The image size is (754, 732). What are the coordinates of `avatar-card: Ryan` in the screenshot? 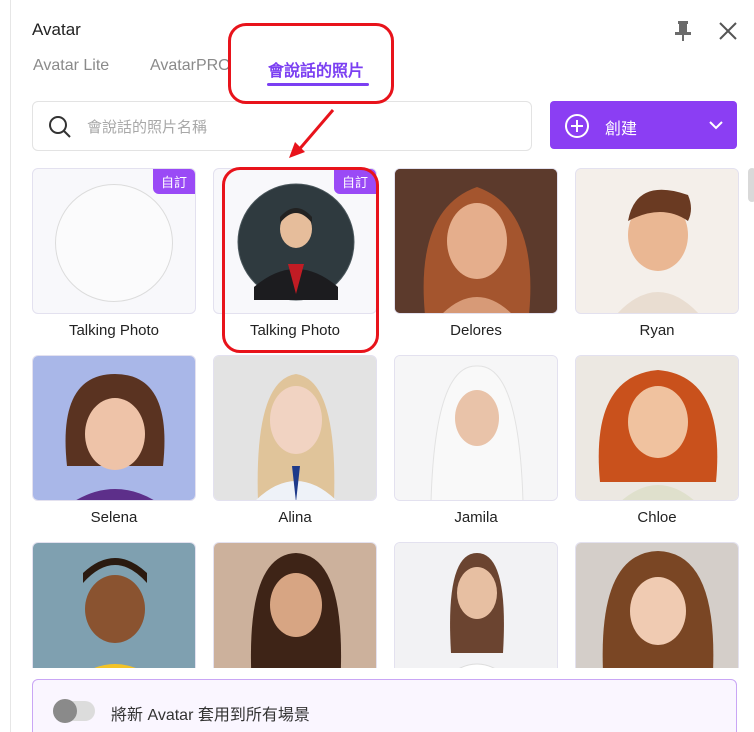 It's located at (657, 253).